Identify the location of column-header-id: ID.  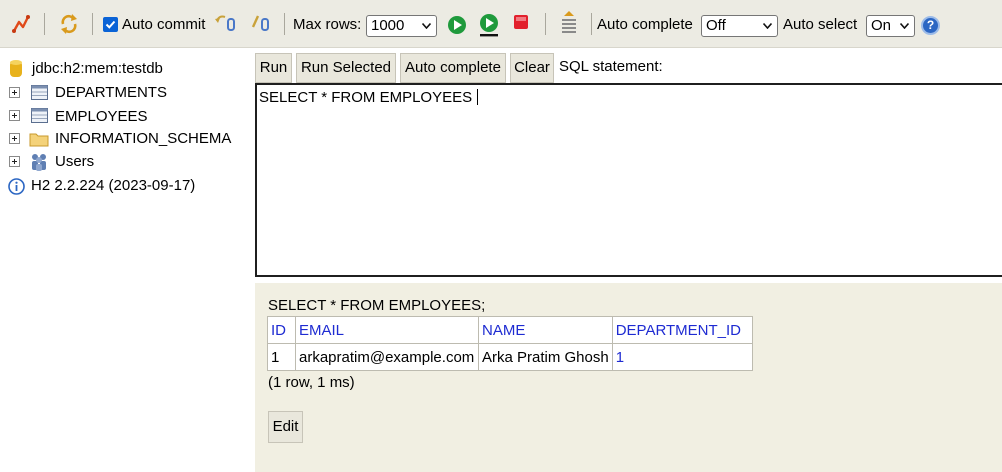
(281, 330).